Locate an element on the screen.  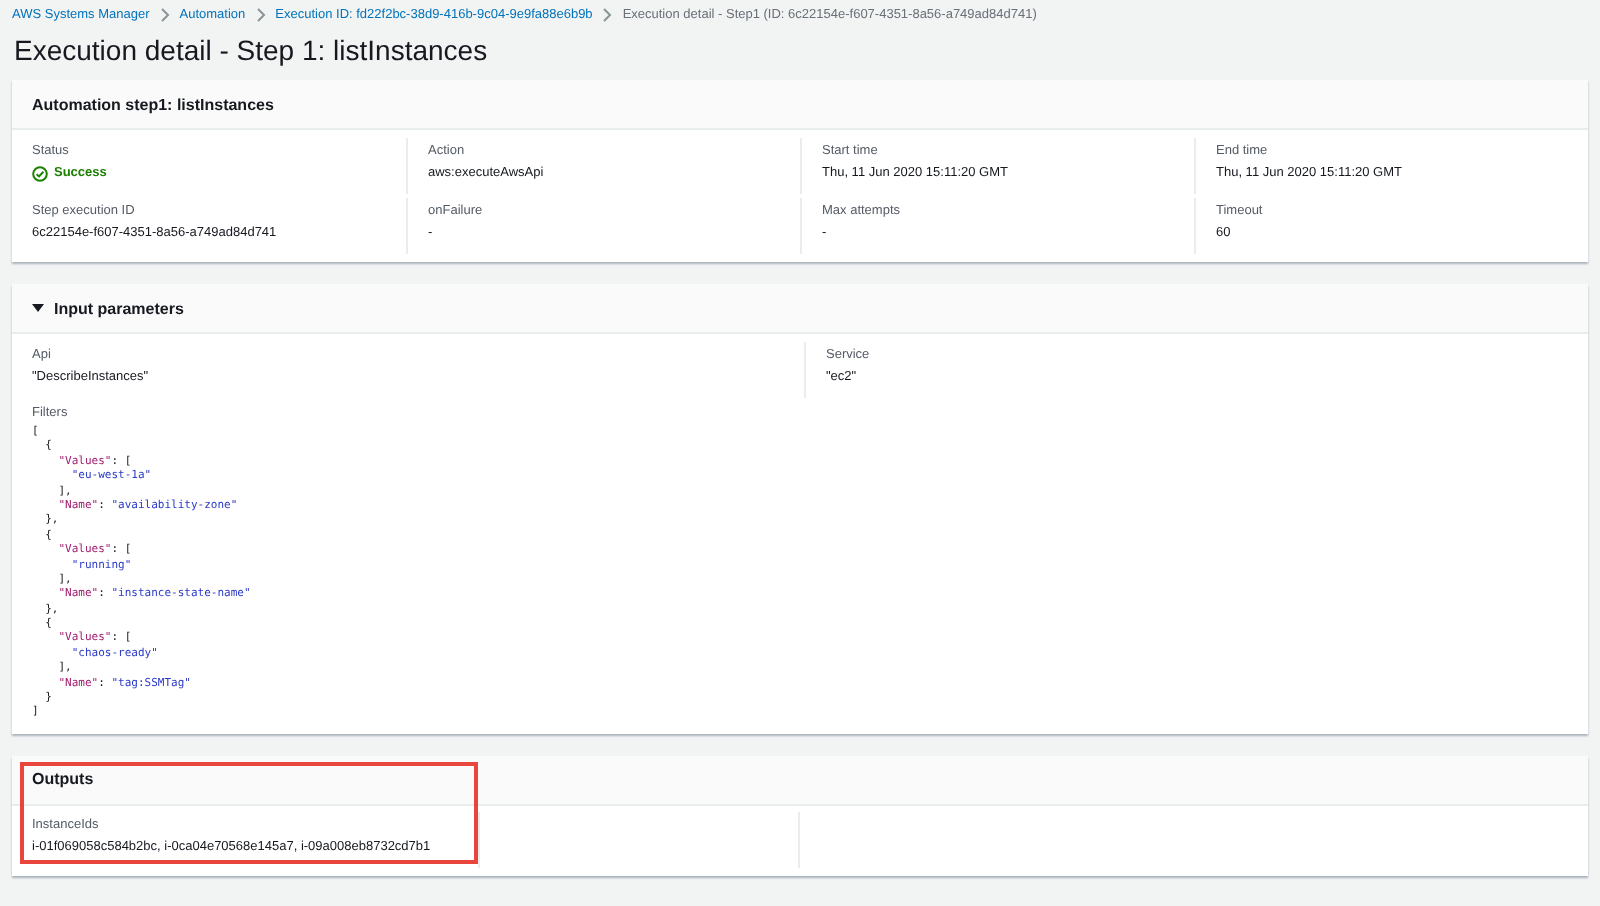
page-title: Execution detail - Step 1: listInstances is located at coordinates (252, 51).